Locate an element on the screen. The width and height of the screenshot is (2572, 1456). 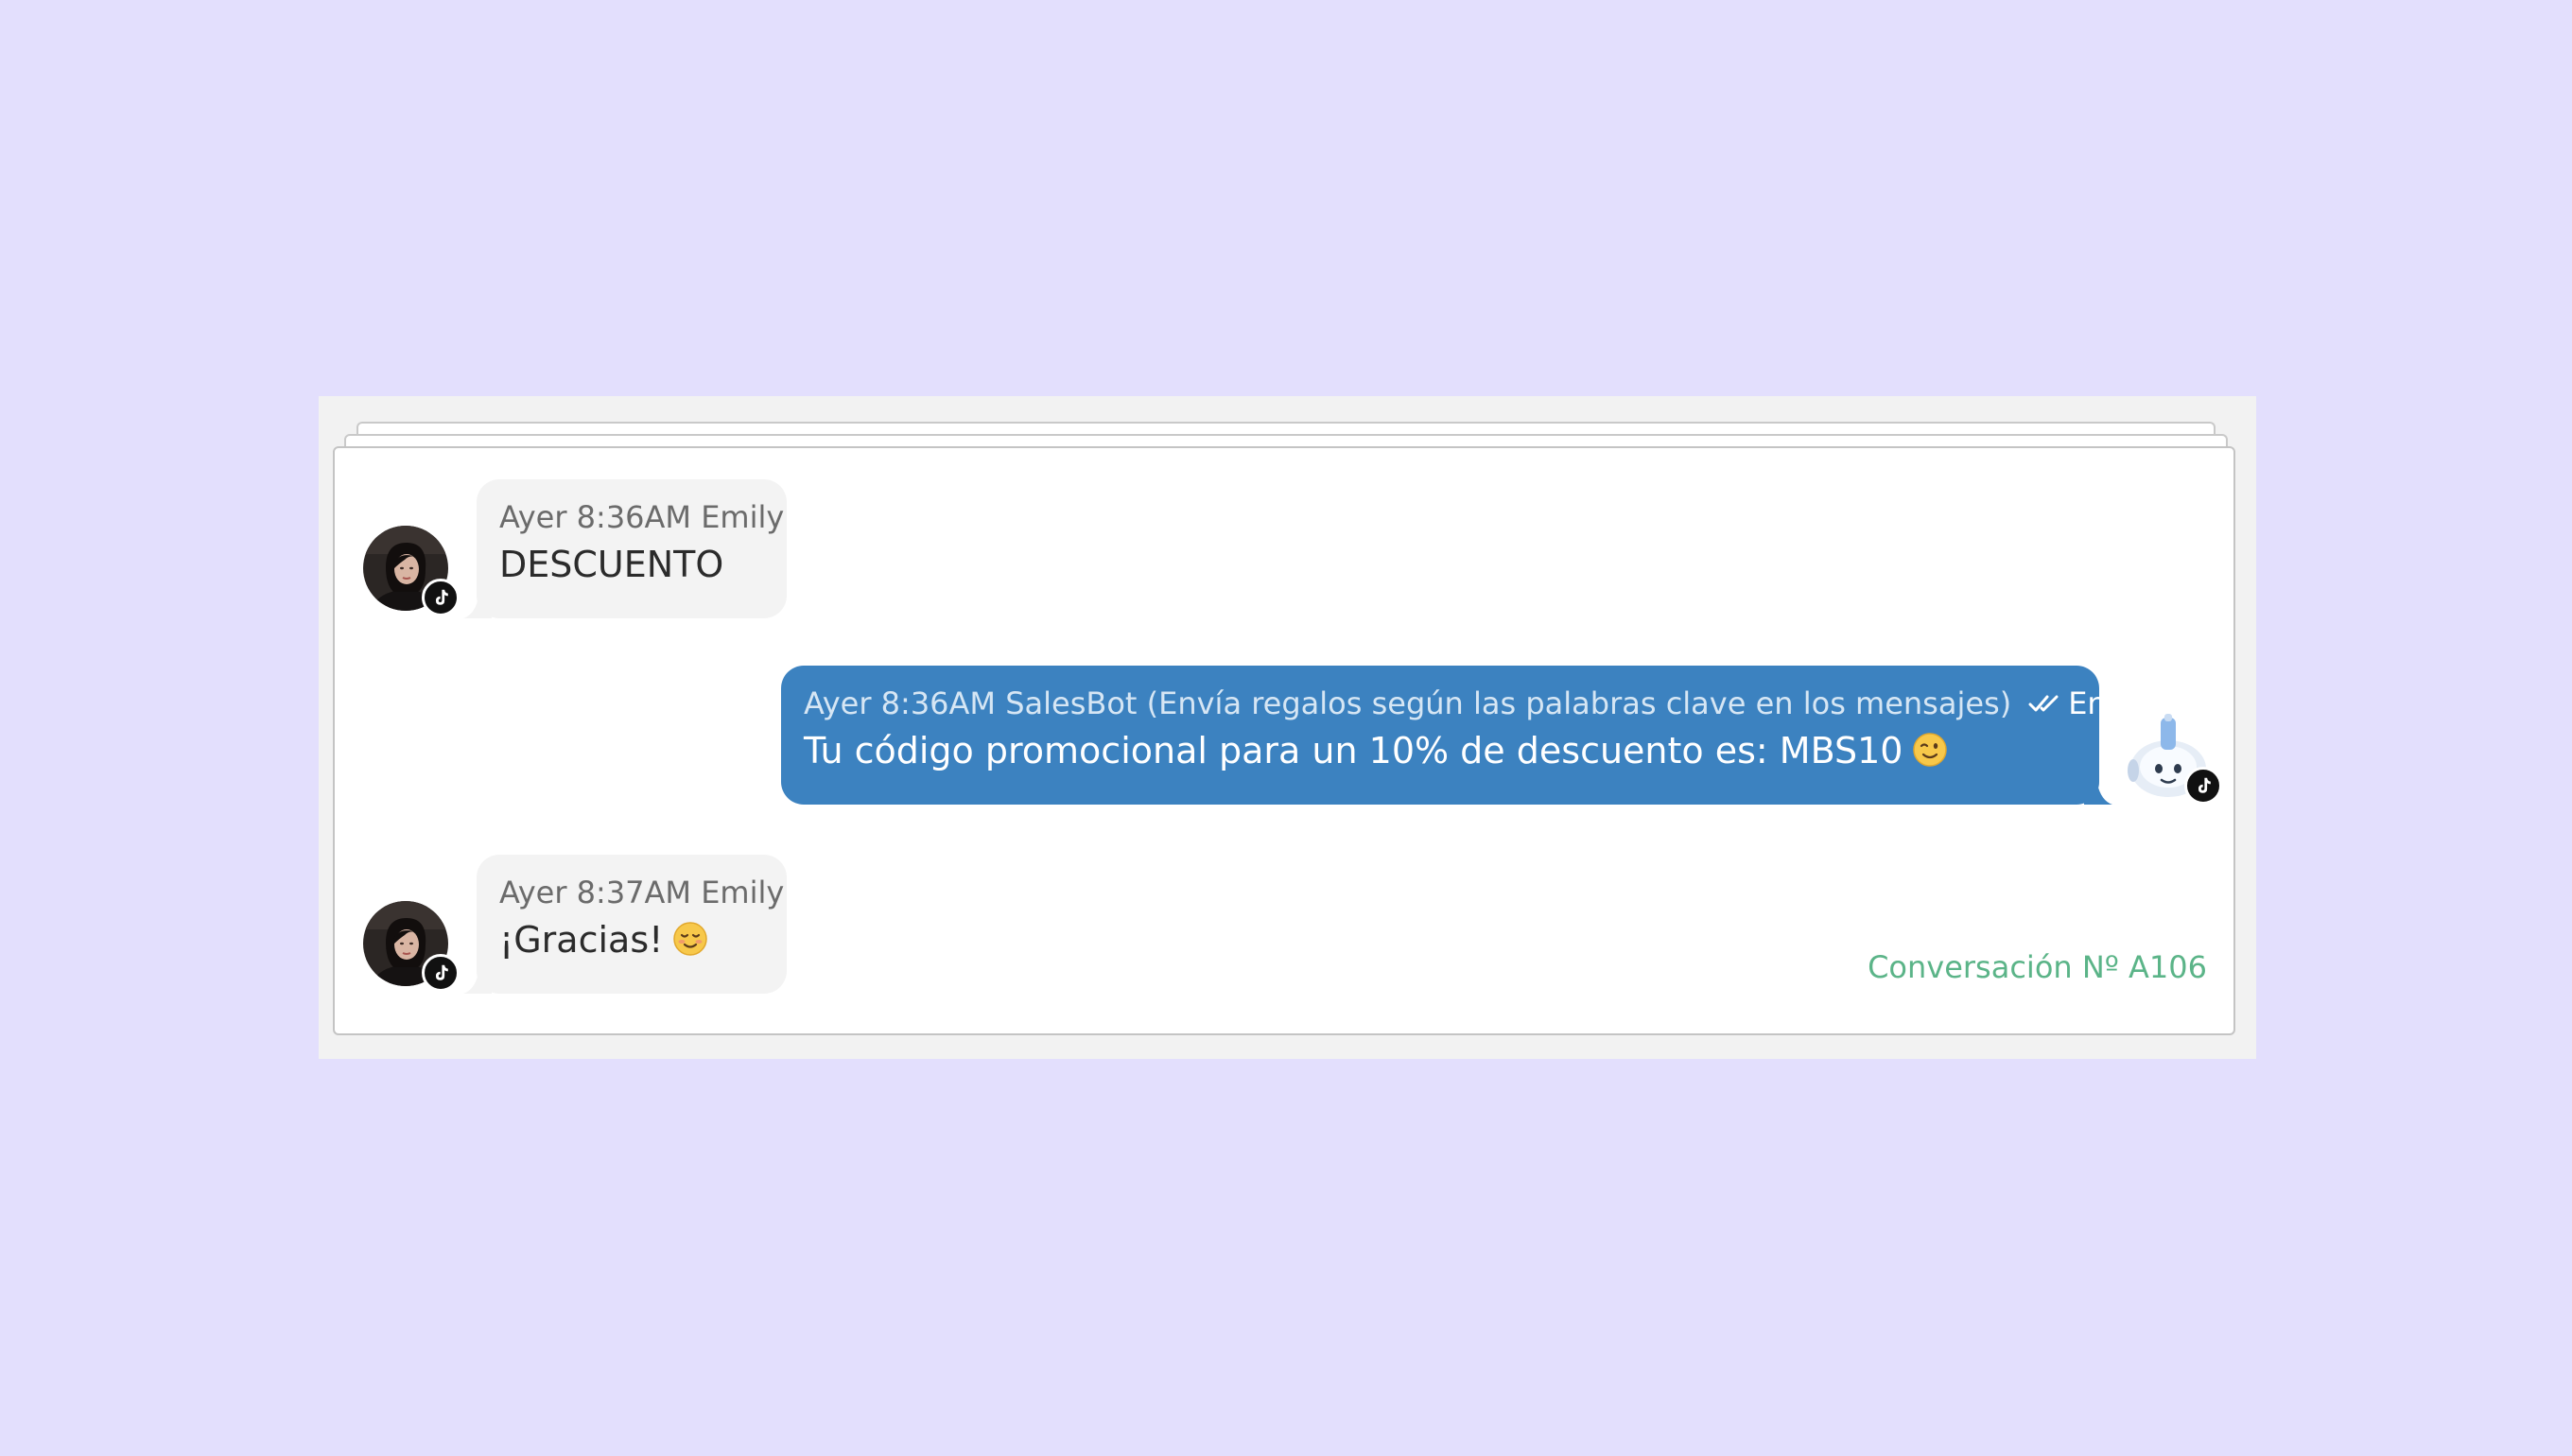
message-meta: Ayer 8:37AM Emily is located at coordinates (642, 892).